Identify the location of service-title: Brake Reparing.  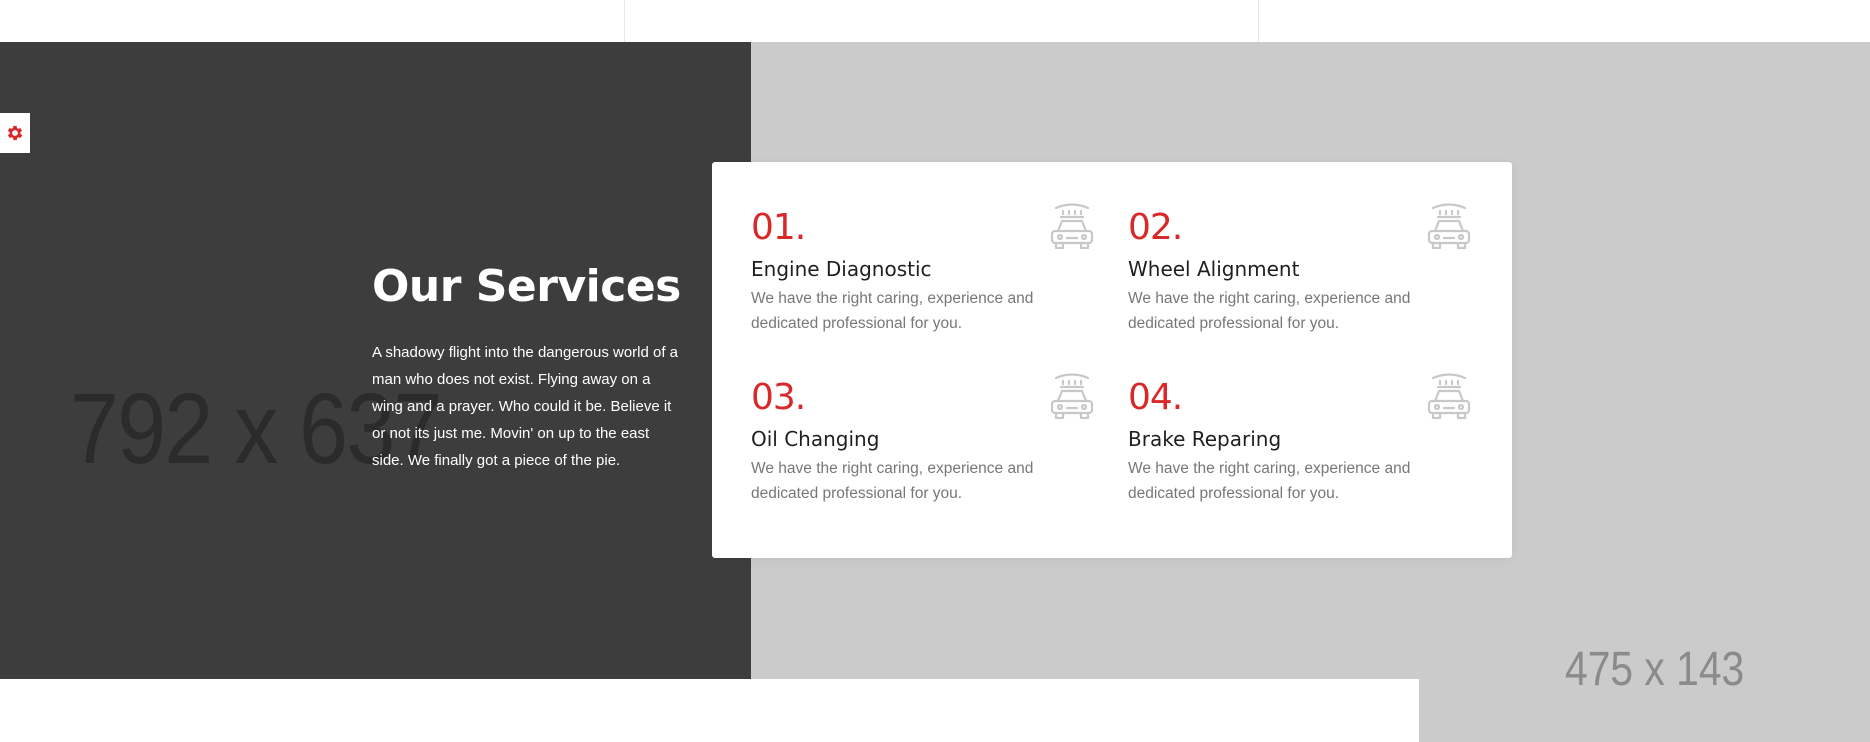
(1205, 439).